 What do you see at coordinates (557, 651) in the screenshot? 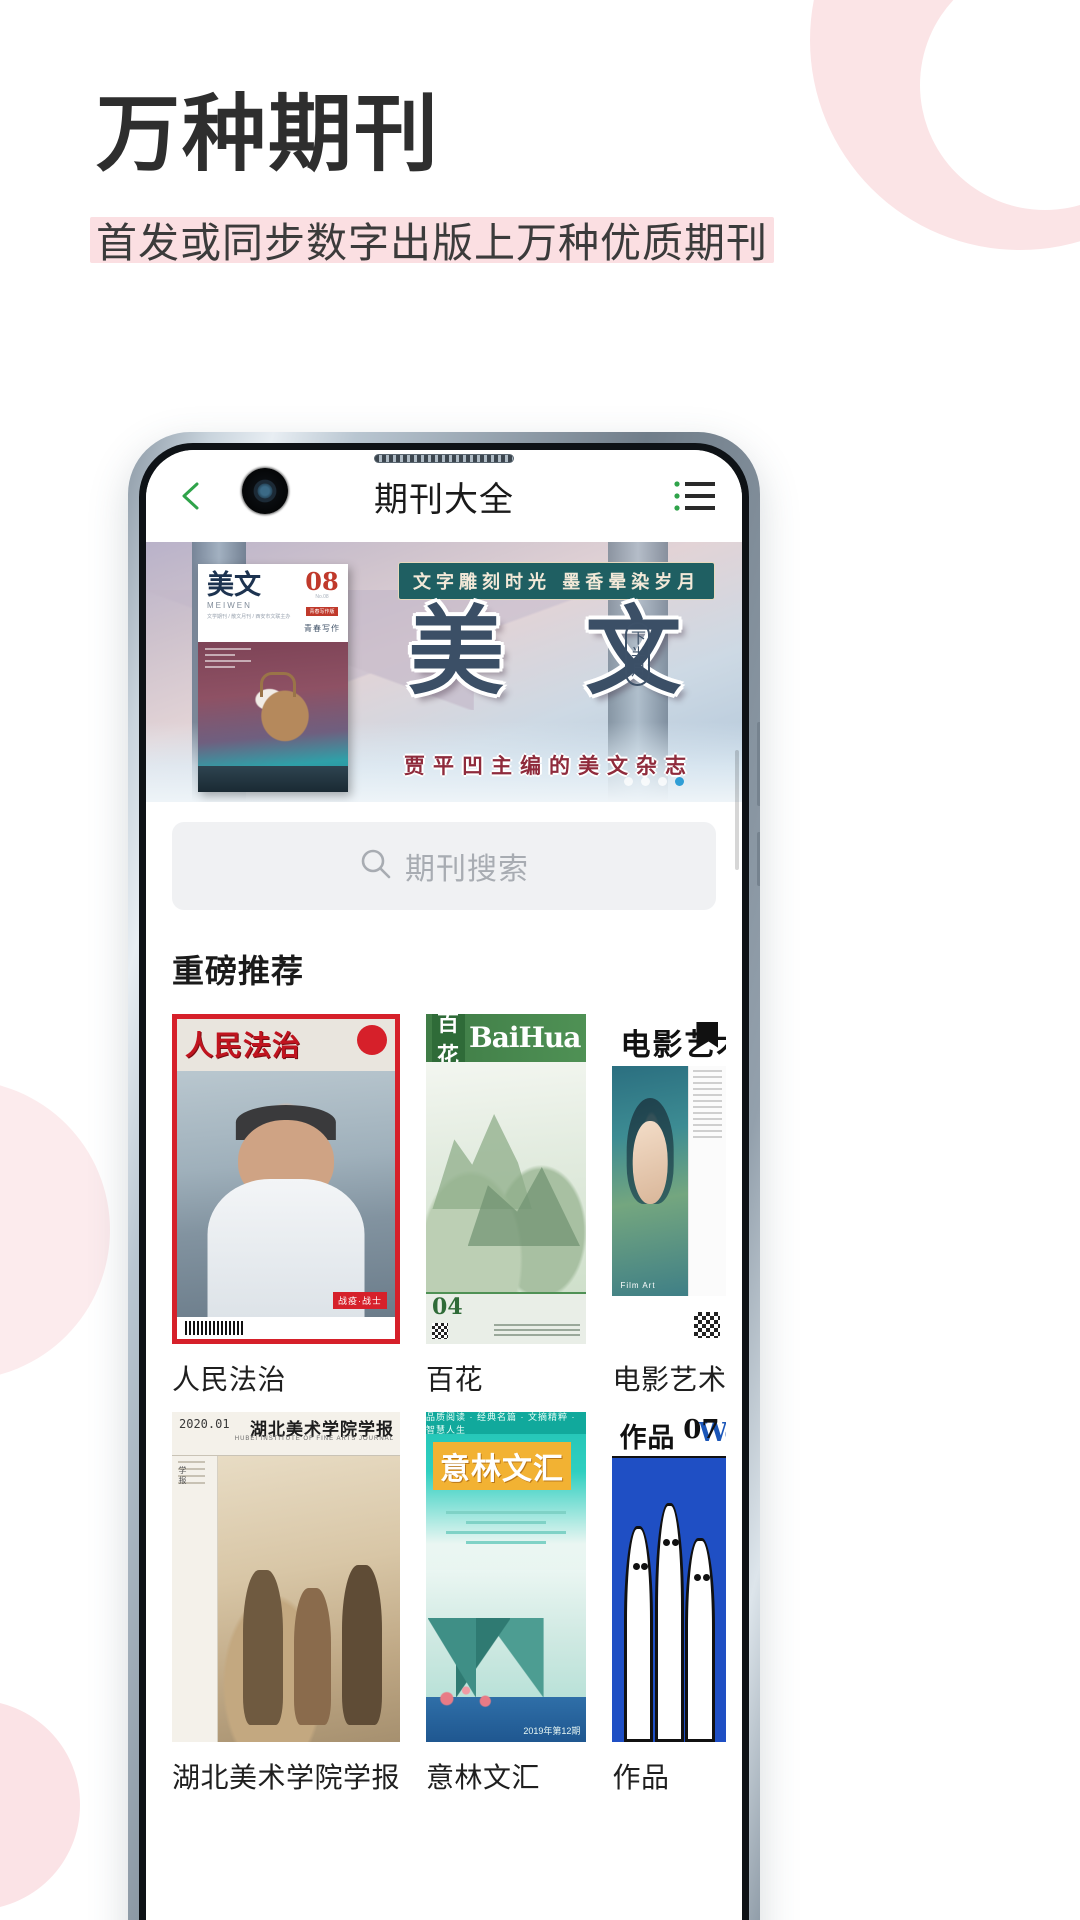
I see `banner-big-title: 美 文` at bounding box center [557, 651].